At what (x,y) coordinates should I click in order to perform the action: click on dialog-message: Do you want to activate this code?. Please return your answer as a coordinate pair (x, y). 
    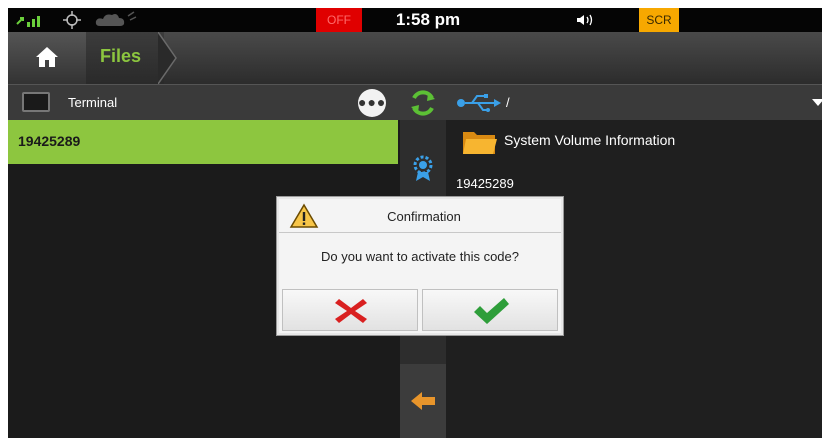
    Looking at the image, I should click on (419, 256).